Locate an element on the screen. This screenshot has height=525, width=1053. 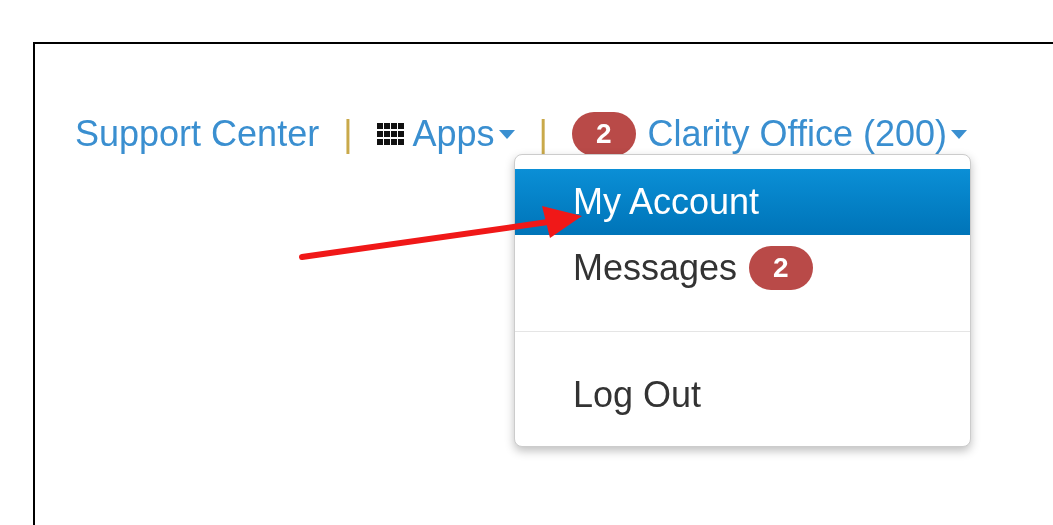
notification-badge: 2 is located at coordinates (603, 134).